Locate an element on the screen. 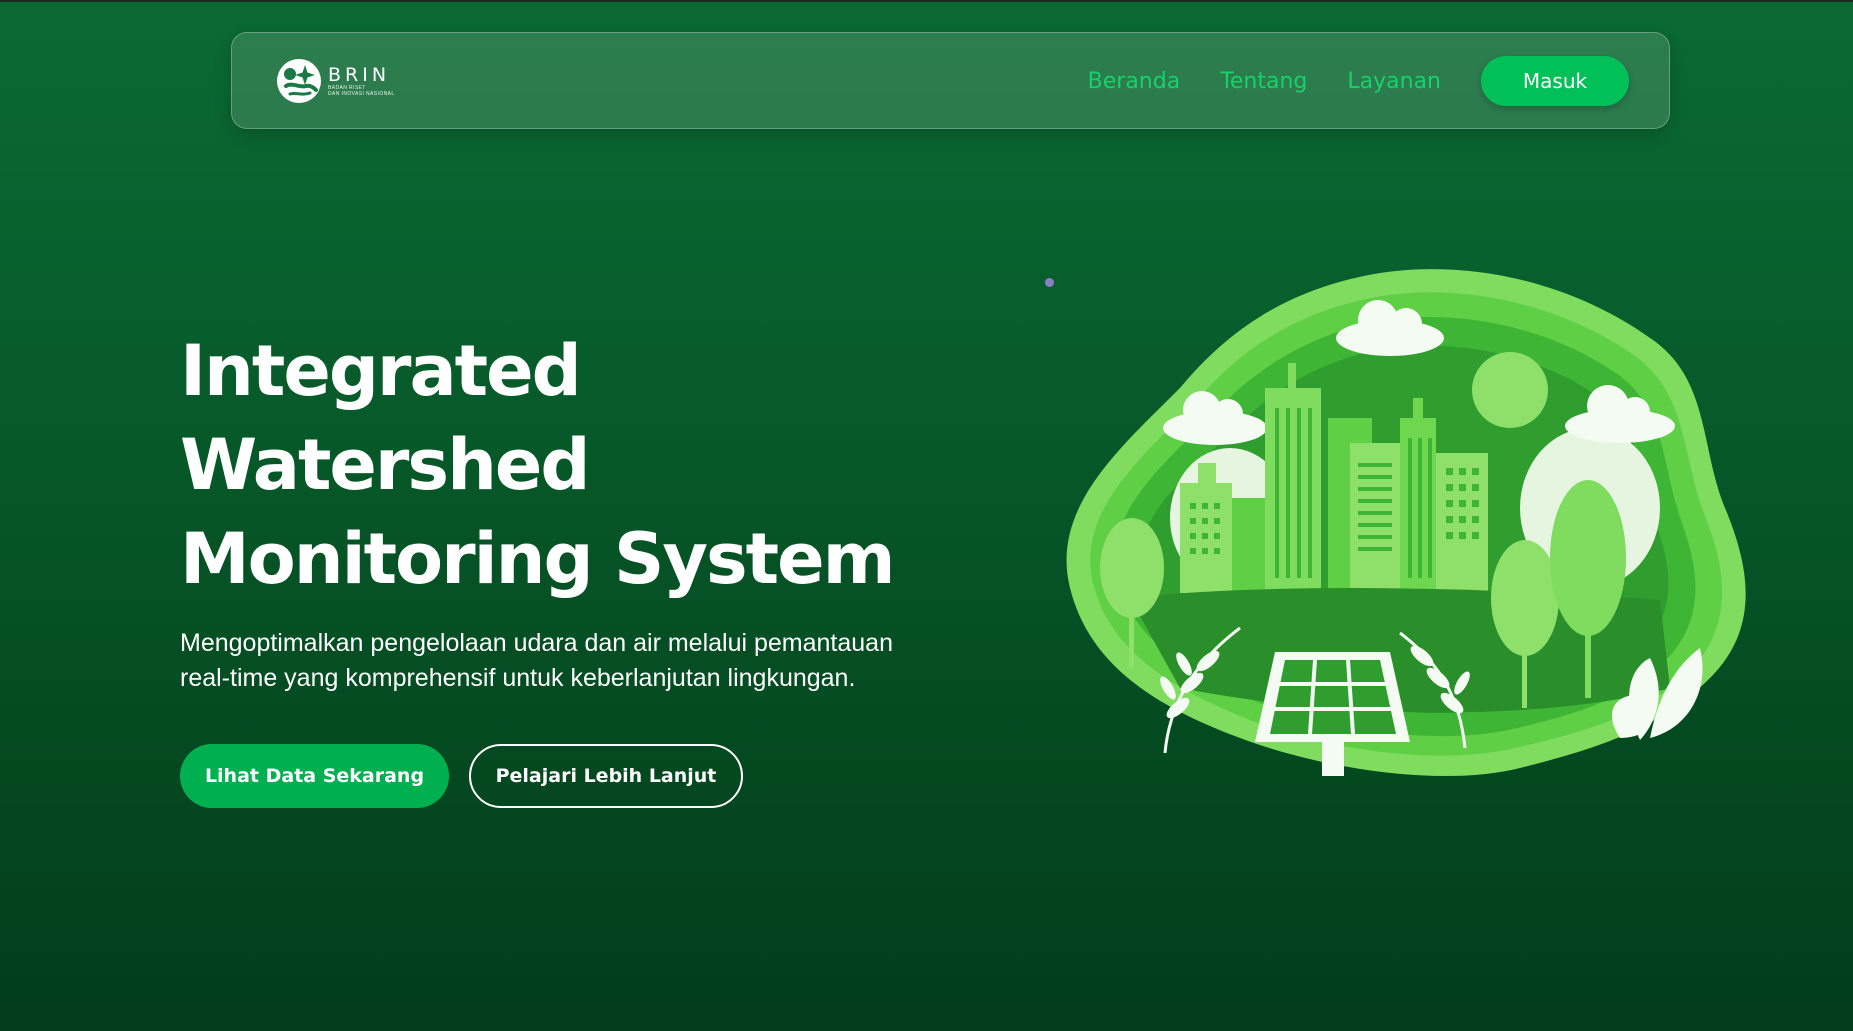 Image resolution: width=1853 pixels, height=1031 pixels. view-data-button: Lihat Data Sekarang is located at coordinates (314, 776).